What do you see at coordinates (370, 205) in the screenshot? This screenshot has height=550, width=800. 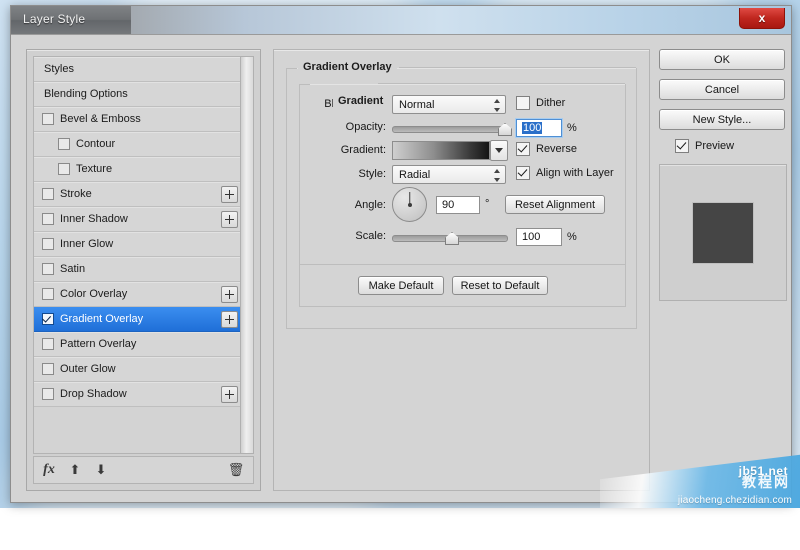 I see `angle-label: Angle:` at bounding box center [370, 205].